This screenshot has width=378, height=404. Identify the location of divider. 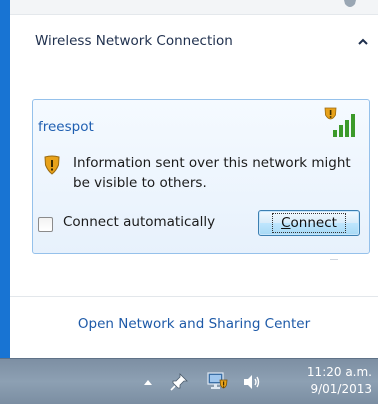
(334, 259).